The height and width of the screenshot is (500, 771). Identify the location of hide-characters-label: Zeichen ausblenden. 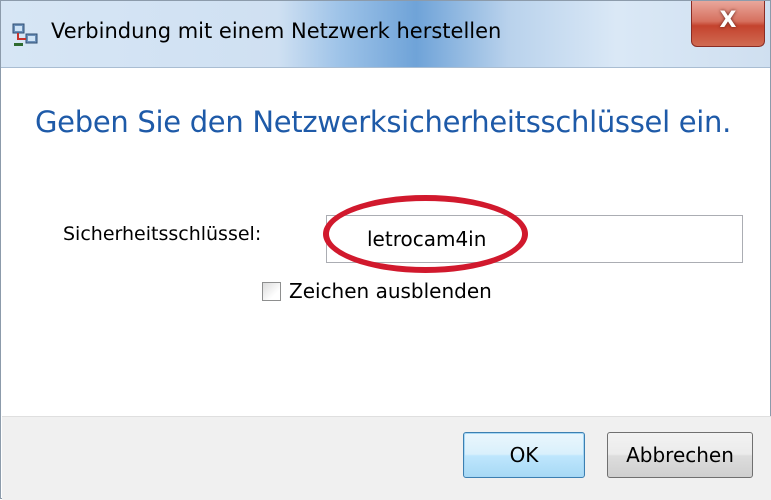
(390, 291).